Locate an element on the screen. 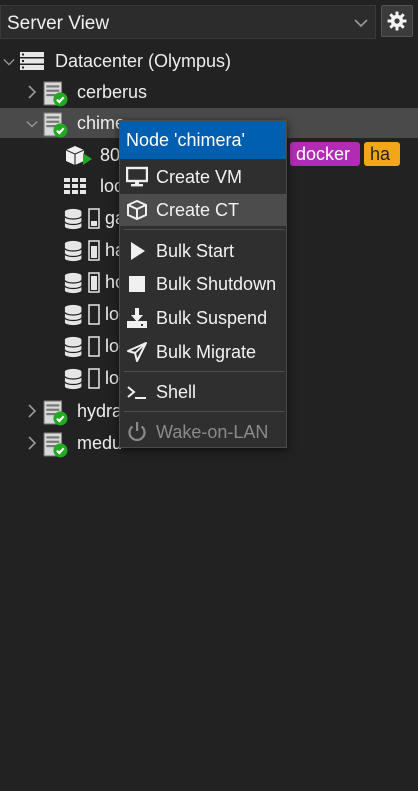 This screenshot has width=418, height=791. tree-item-datacenter: Datacenter (Olympus) is located at coordinates (209, 61).